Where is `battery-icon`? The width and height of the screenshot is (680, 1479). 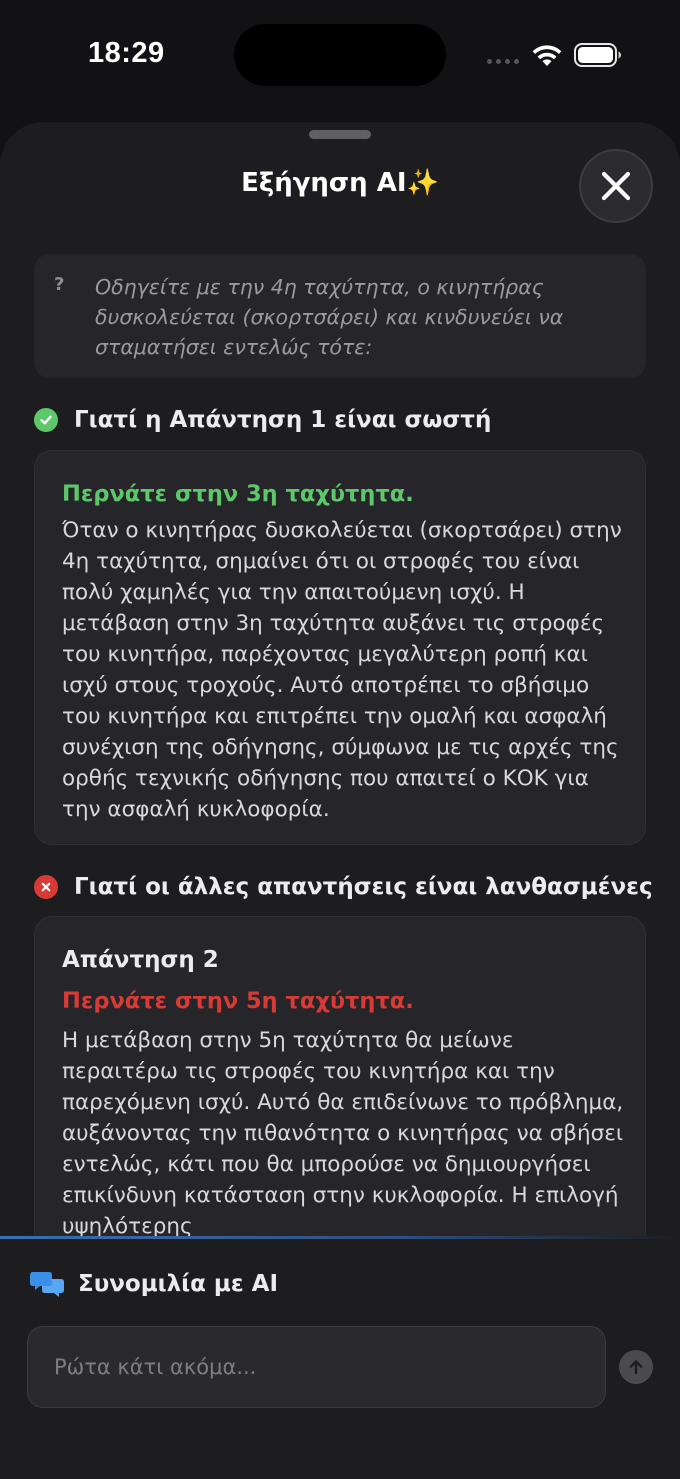
battery-icon is located at coordinates (597, 55).